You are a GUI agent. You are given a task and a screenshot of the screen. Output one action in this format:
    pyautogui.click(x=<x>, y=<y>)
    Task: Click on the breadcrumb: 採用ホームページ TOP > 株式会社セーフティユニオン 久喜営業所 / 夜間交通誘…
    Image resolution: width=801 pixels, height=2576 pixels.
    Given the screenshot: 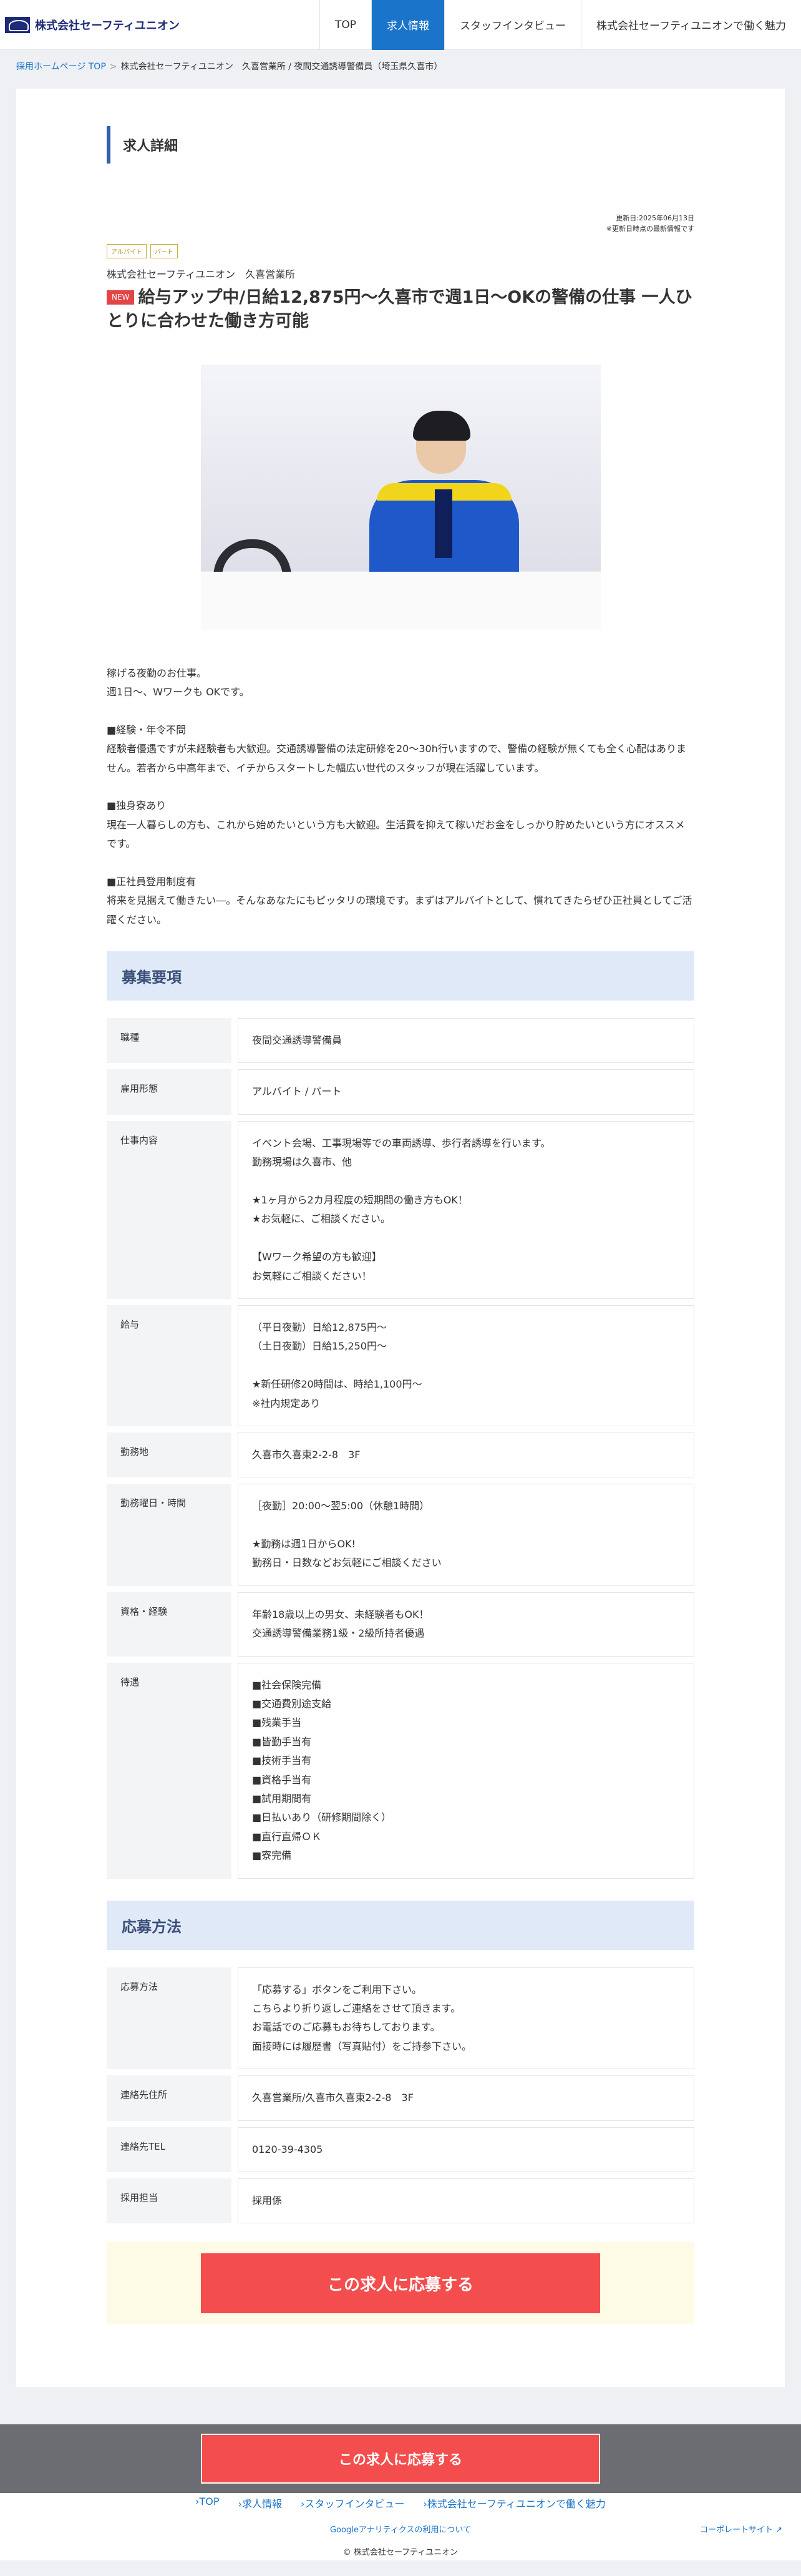 What is the action you would take?
    pyautogui.click(x=400, y=66)
    